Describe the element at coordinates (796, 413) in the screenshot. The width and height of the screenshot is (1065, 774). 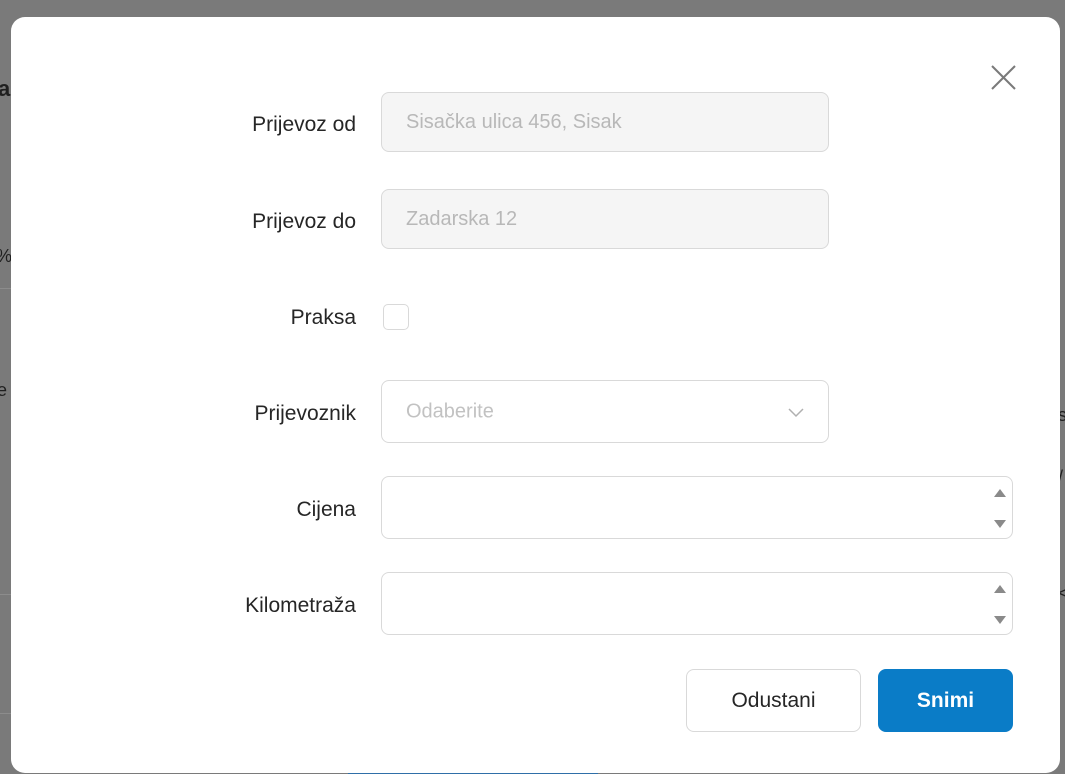
I see `chevron-down-icon` at that location.